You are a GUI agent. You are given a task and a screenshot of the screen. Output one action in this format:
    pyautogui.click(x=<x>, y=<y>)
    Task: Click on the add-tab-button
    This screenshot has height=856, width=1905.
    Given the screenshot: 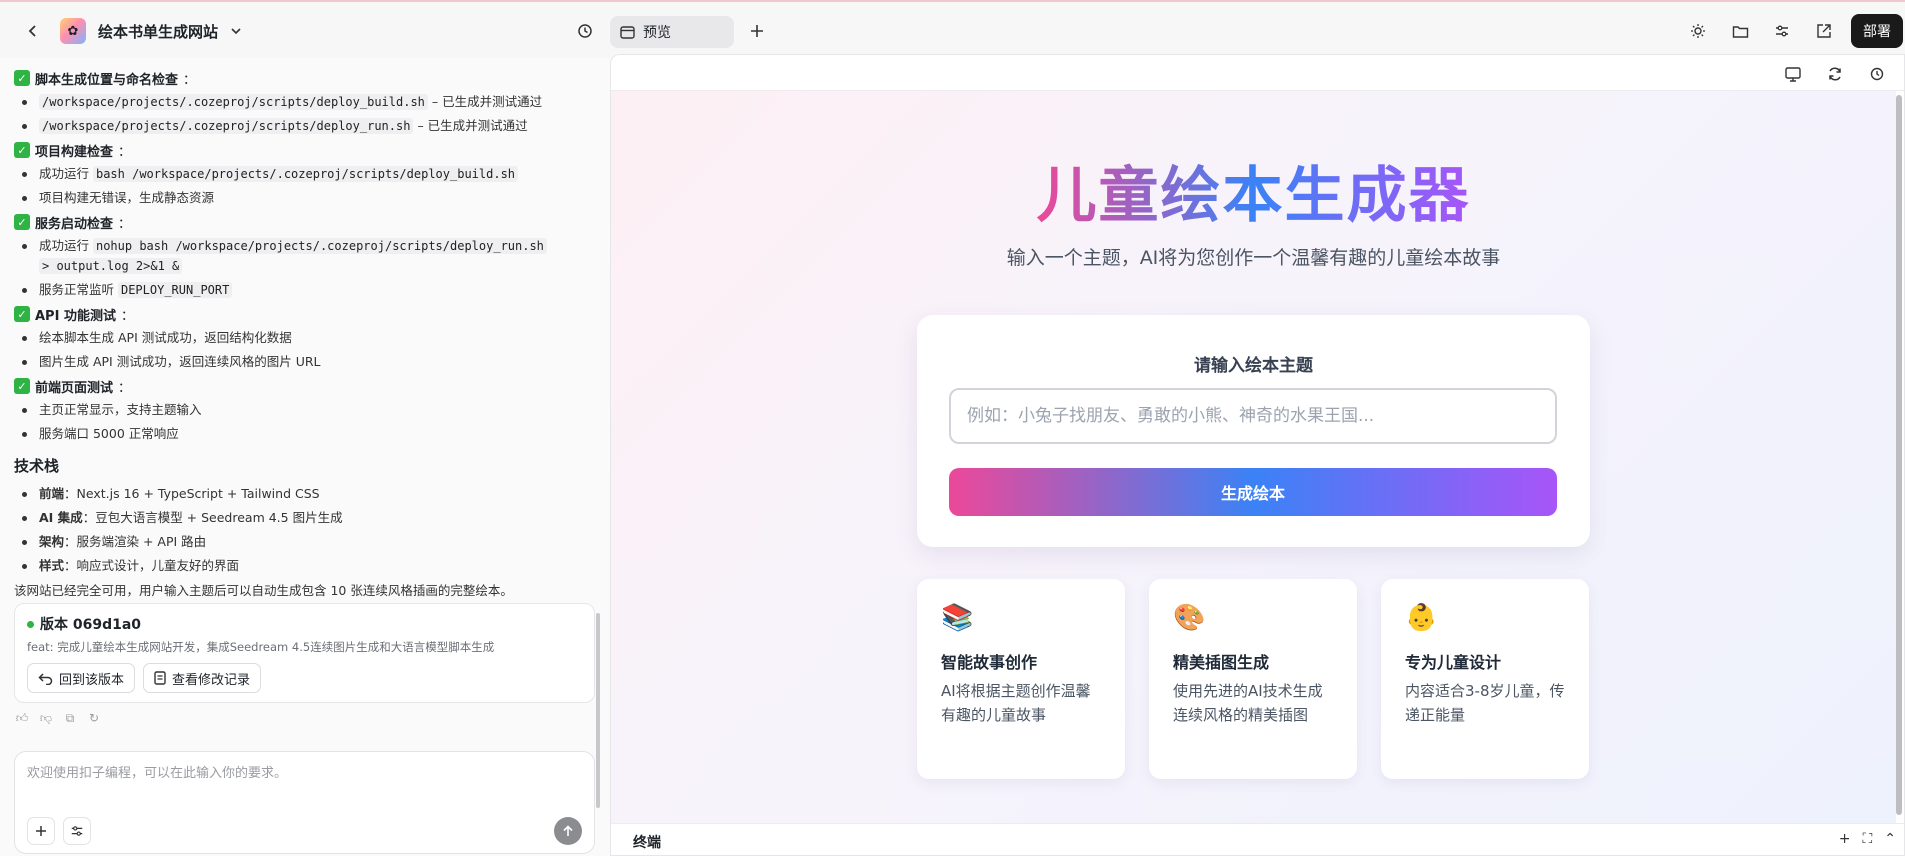 What is the action you would take?
    pyautogui.click(x=757, y=31)
    